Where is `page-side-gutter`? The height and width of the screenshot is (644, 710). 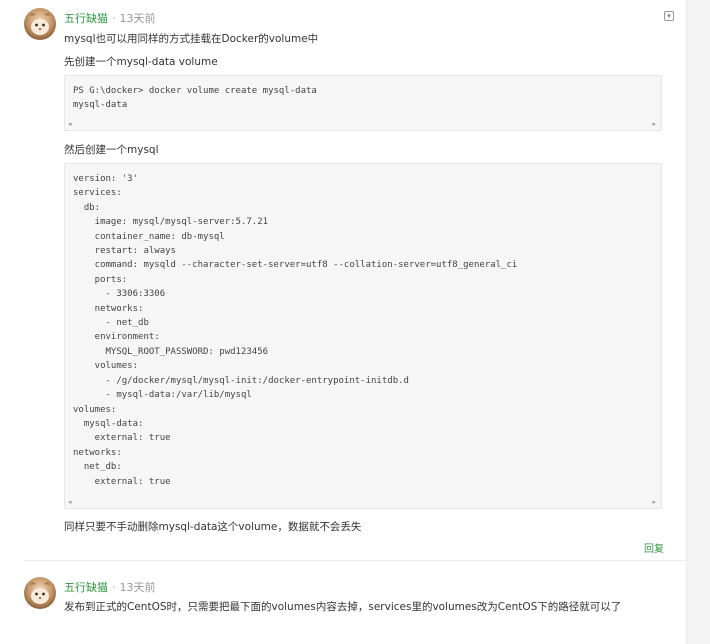
page-side-gutter is located at coordinates (698, 322).